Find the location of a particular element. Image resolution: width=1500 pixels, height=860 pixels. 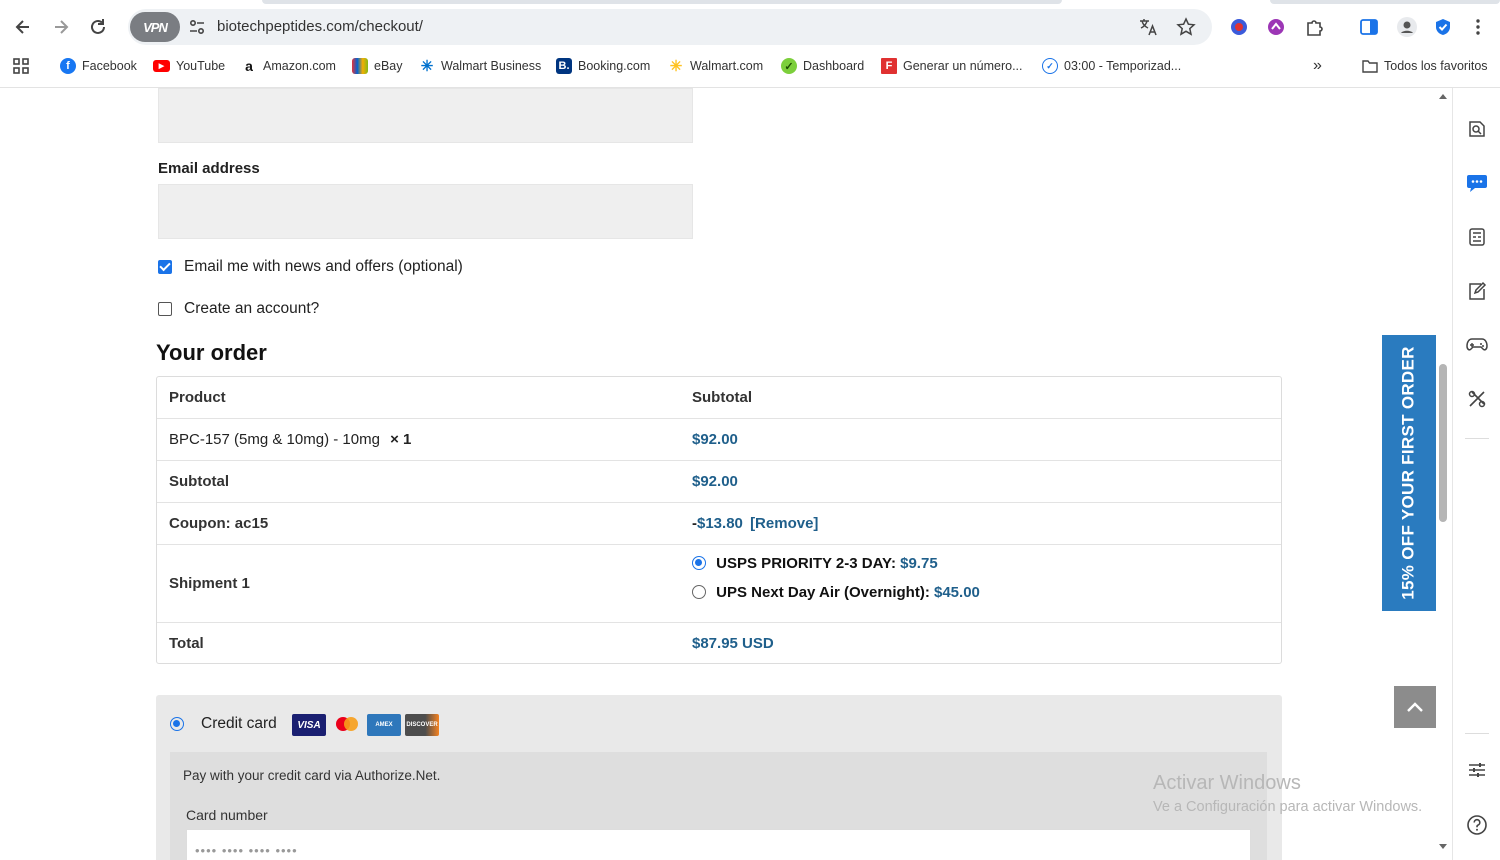

amex-icon: AMEX is located at coordinates (384, 725).